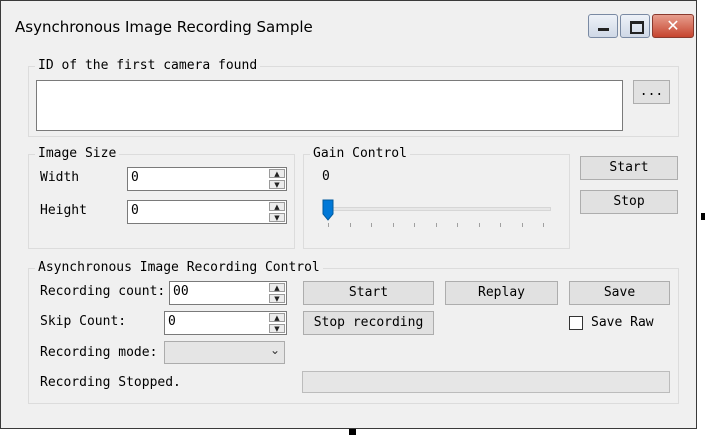 Image resolution: width=705 pixels, height=435 pixels. What do you see at coordinates (368, 323) in the screenshot?
I see `stop-recording-button: Stop recording` at bounding box center [368, 323].